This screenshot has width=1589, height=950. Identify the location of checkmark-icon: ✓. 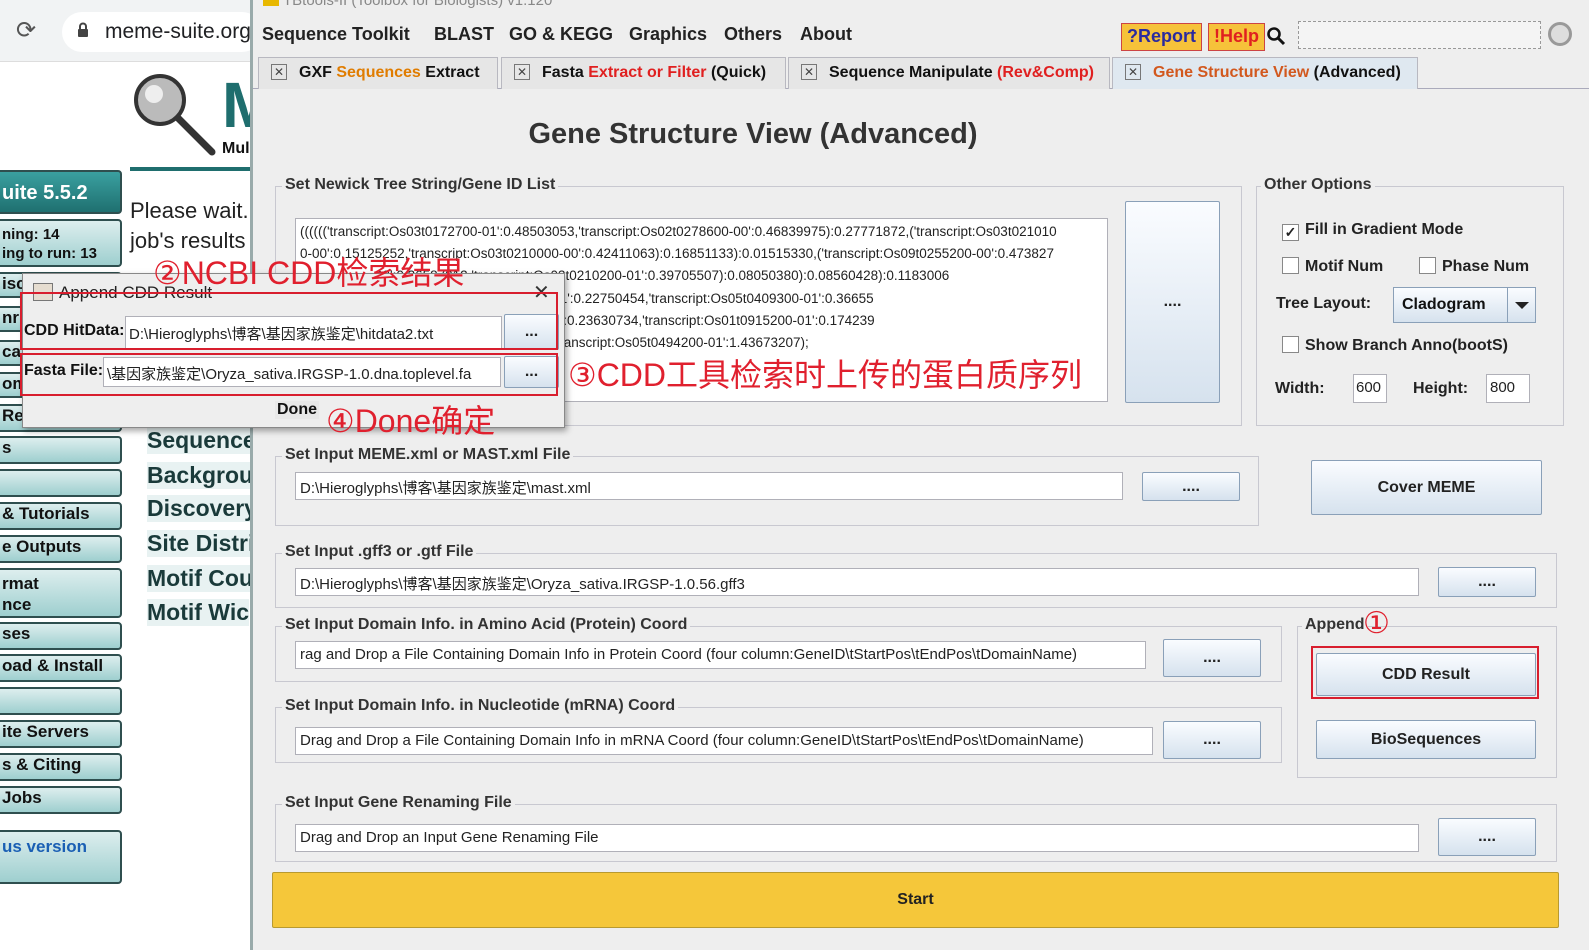
(1290, 232).